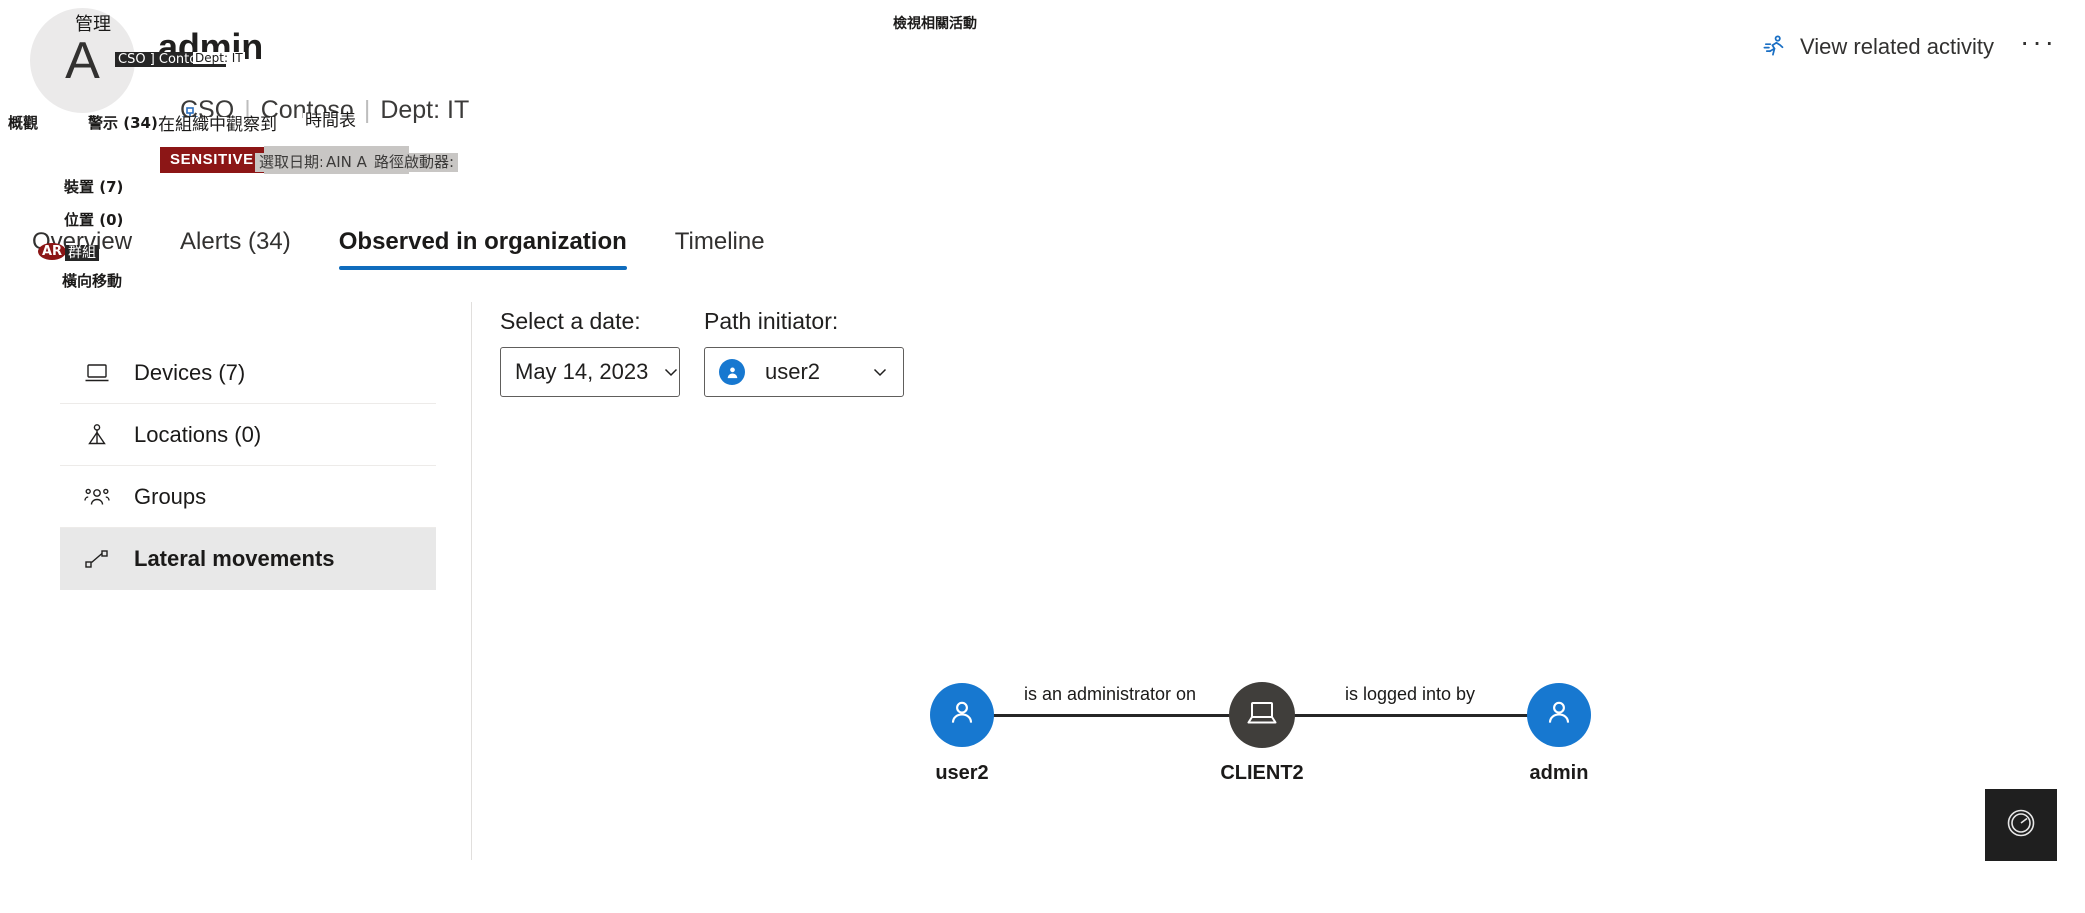  What do you see at coordinates (94, 220) in the screenshot?
I see `overlay-locations: 位置 (0)` at bounding box center [94, 220].